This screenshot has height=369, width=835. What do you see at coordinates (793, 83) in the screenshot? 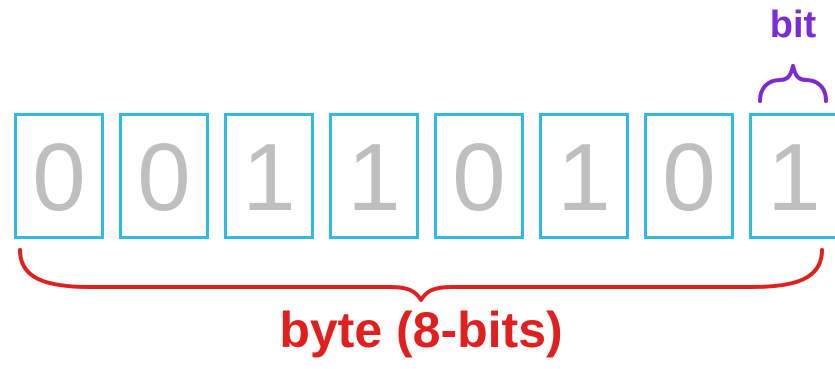
I see `bit-brace` at bounding box center [793, 83].